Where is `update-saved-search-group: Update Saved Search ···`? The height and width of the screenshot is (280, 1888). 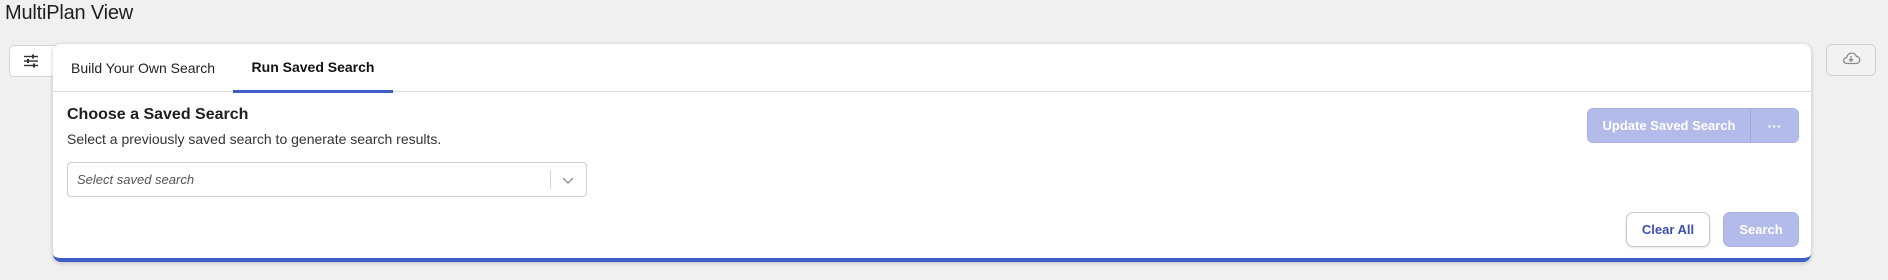
update-saved-search-group: Update Saved Search ··· is located at coordinates (1693, 125).